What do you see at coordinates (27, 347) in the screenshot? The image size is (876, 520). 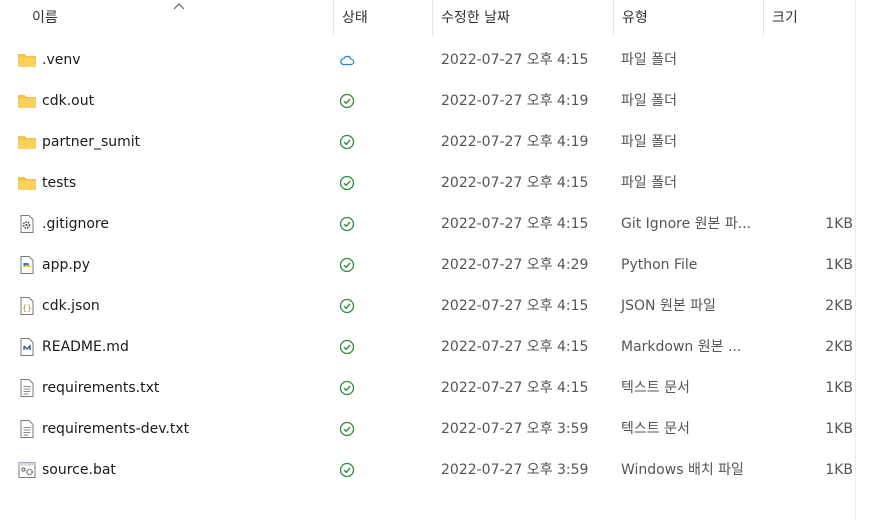 I see `markdown-file-icon` at bounding box center [27, 347].